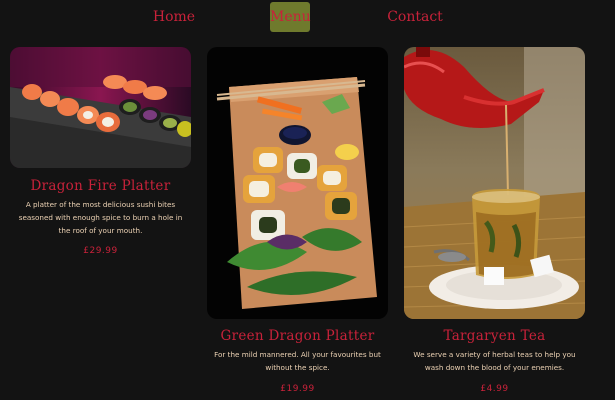 This screenshot has height=400, width=615. Describe the element at coordinates (494, 389) in the screenshot. I see `card-price: £4.99` at that location.